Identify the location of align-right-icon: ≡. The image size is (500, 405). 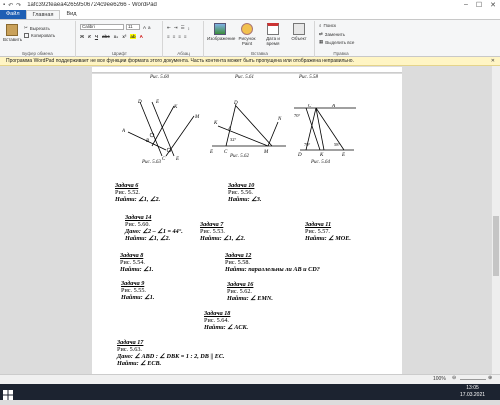
(179, 36).